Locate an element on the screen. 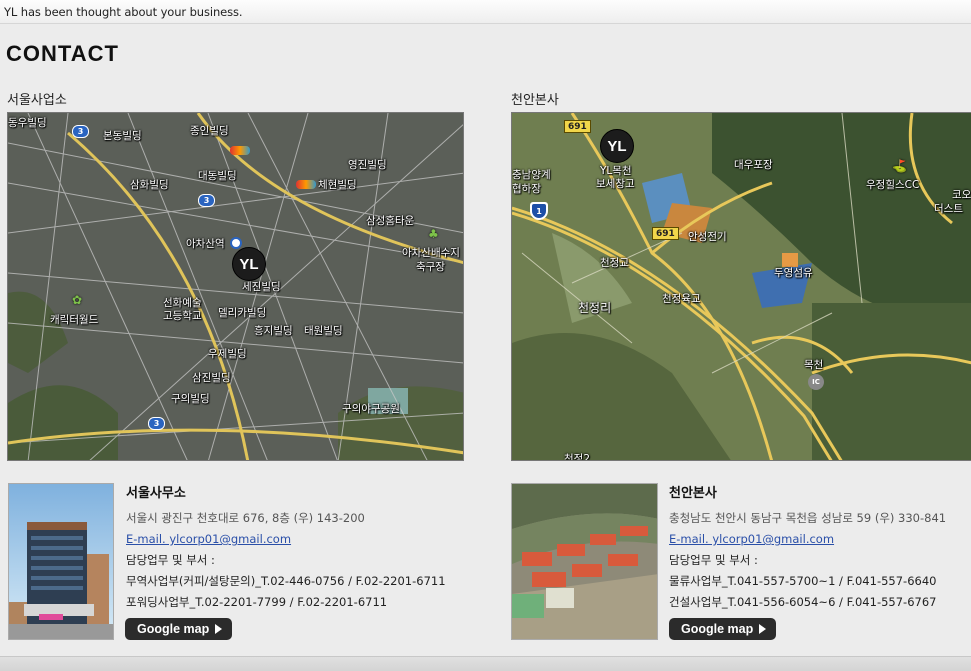  map-label: 천정교 is located at coordinates (614, 263).